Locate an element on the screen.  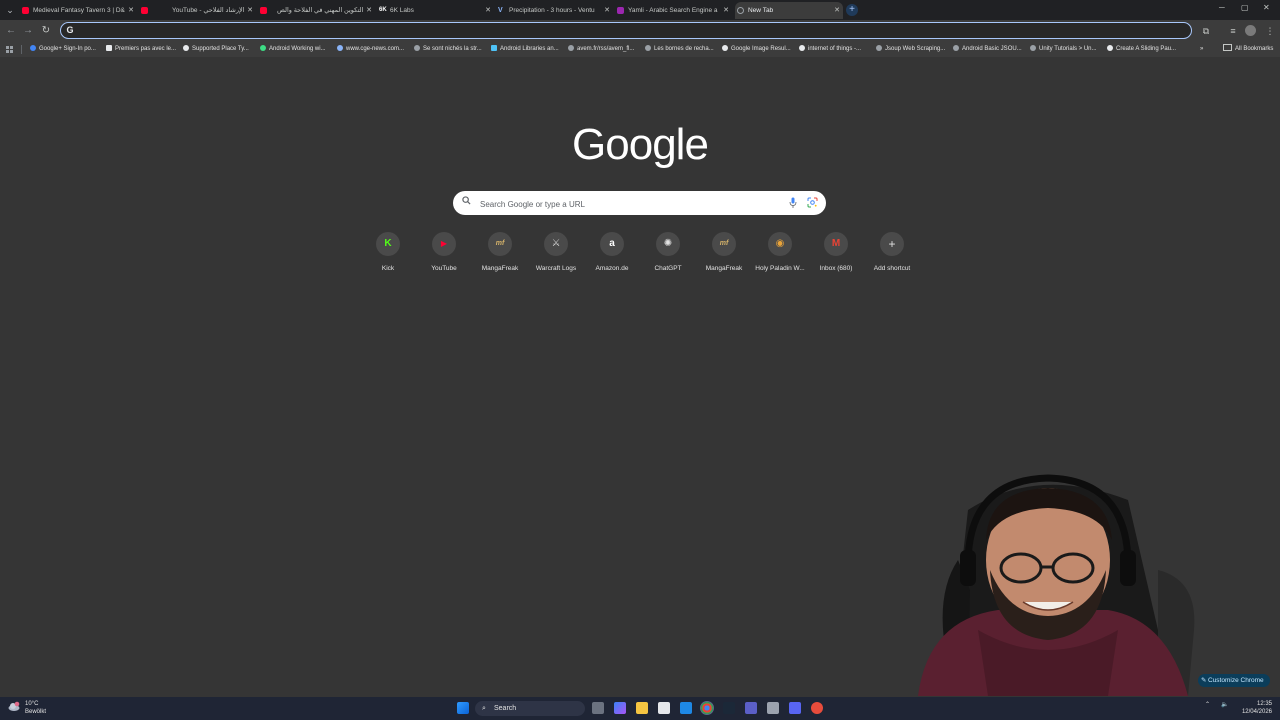
profile-avatar is located at coordinates (1250, 30).